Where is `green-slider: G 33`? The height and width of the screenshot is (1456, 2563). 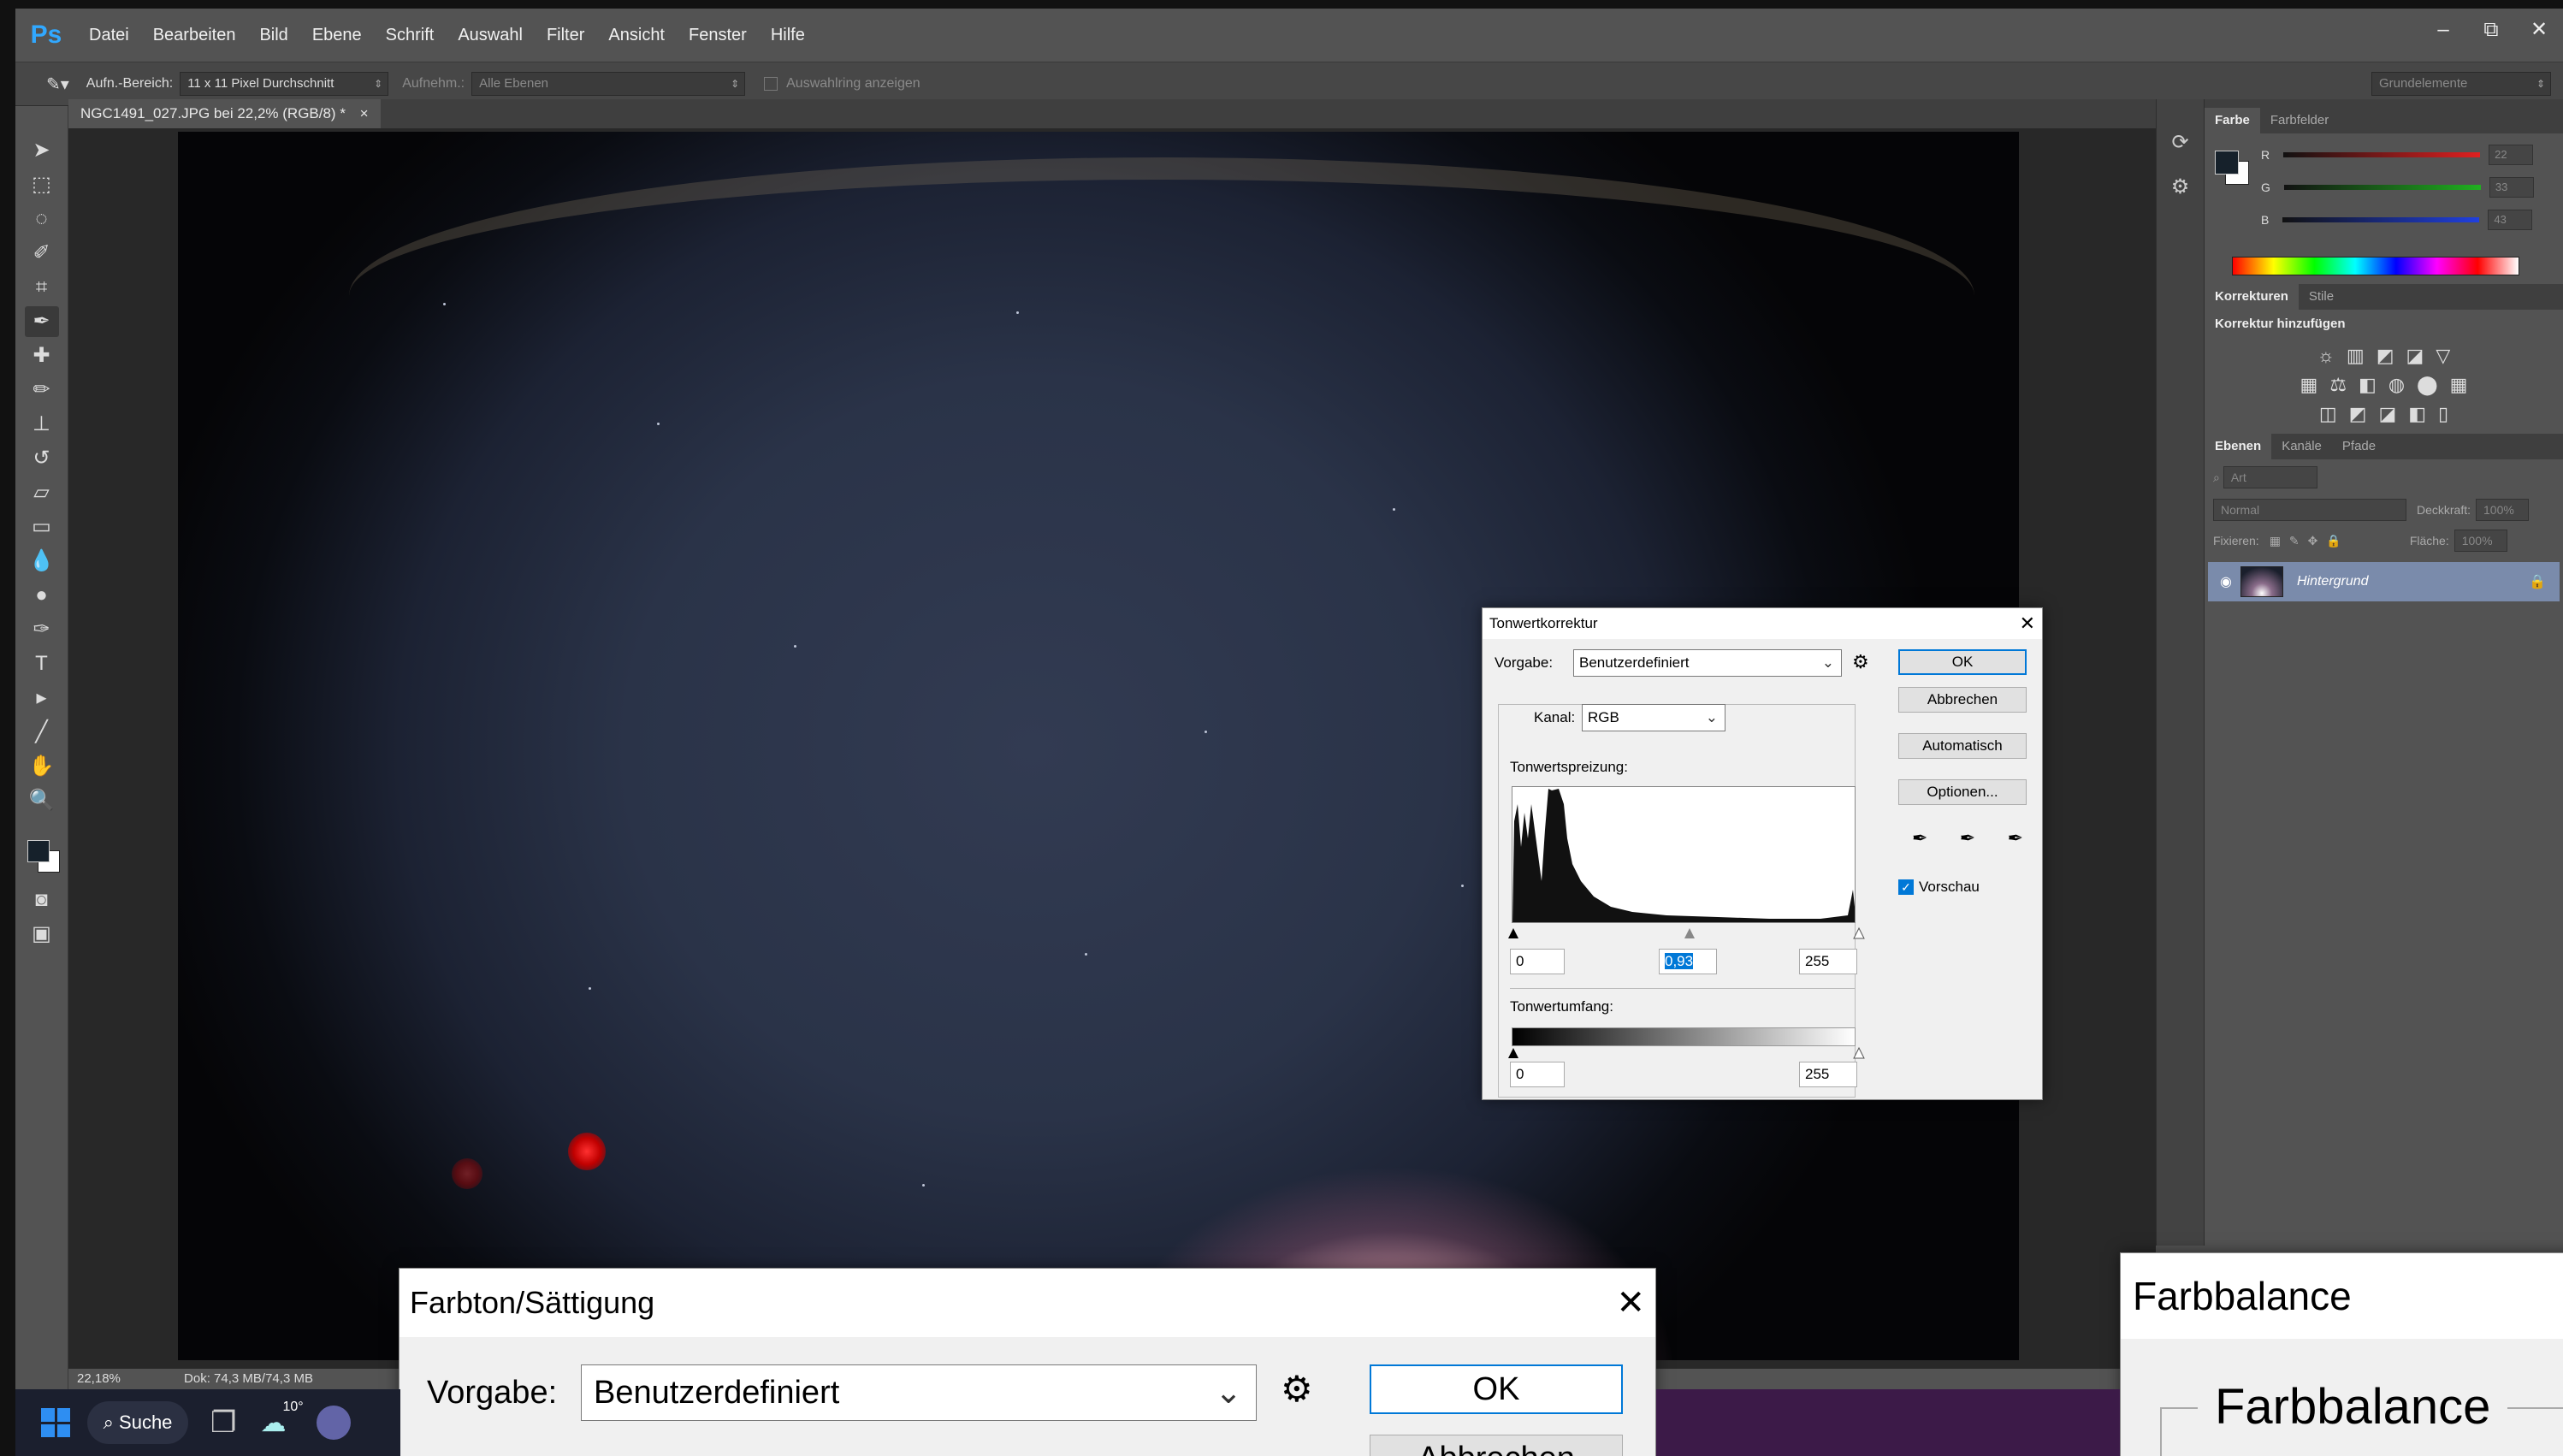
green-slider: G 33 is located at coordinates (2390, 187).